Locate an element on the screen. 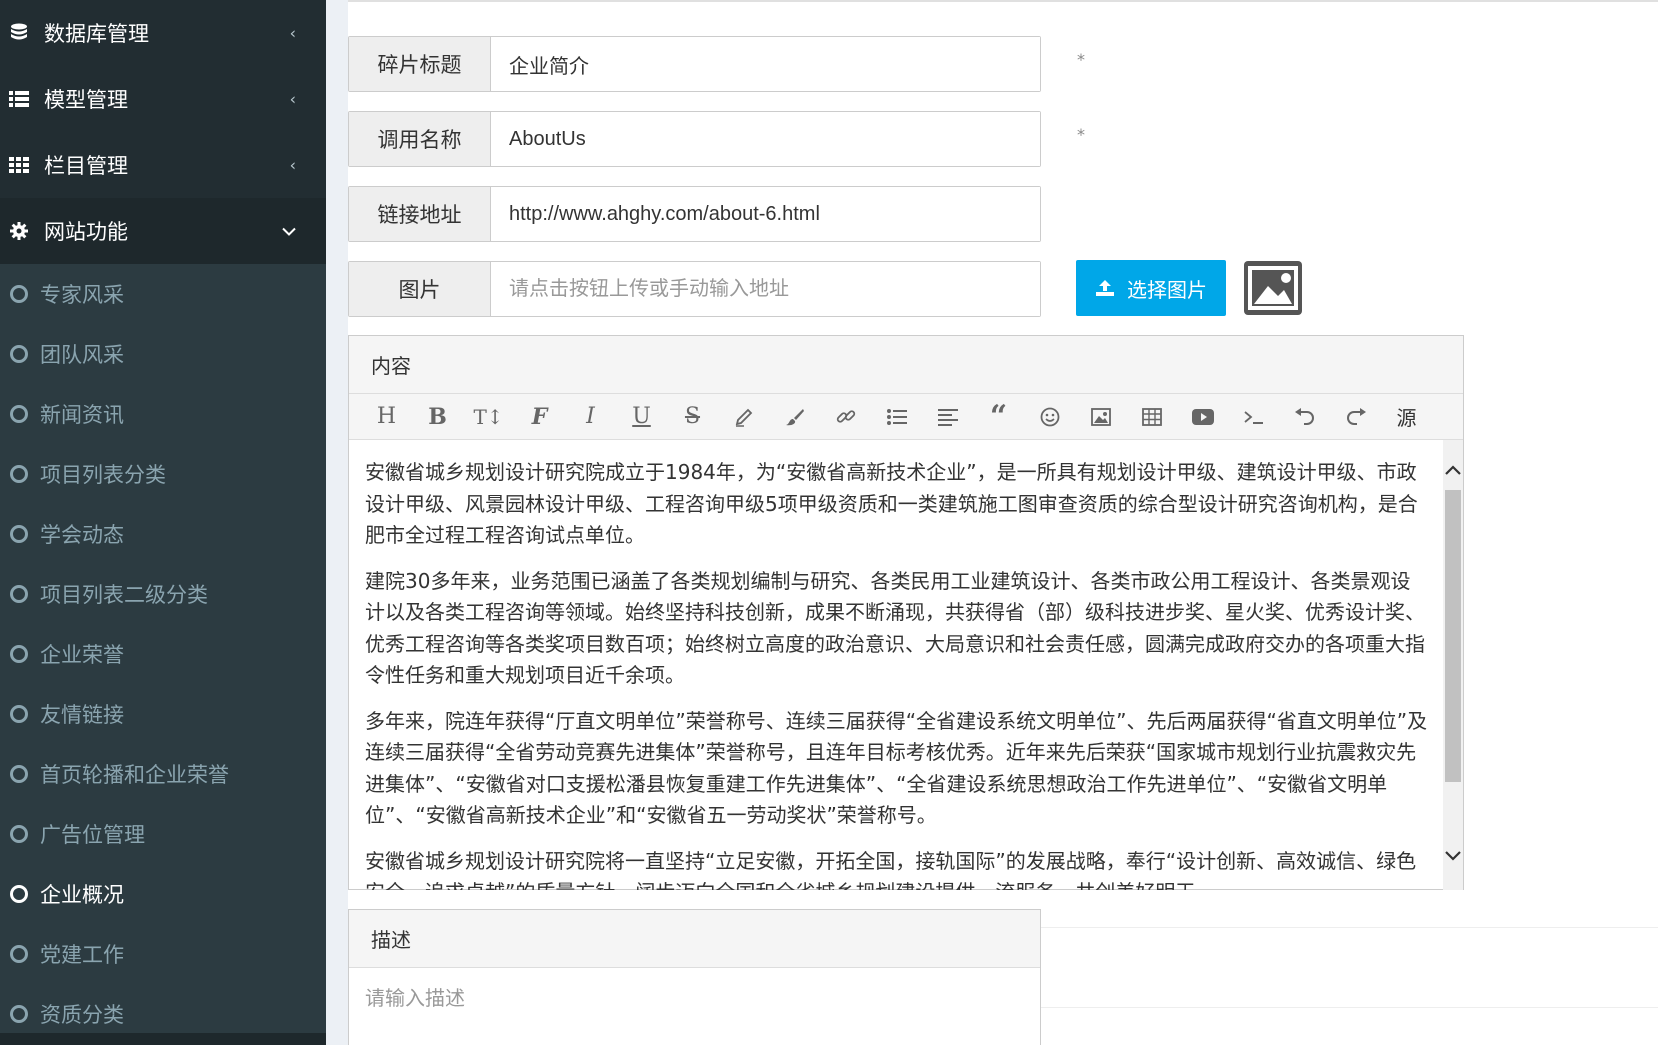  image-field: 图片 is located at coordinates (694, 289).